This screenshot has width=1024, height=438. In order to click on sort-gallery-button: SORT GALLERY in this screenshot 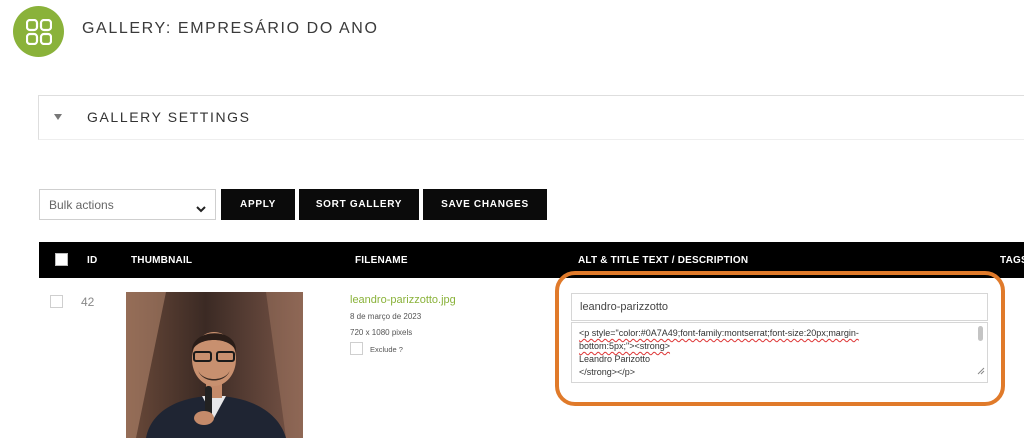, I will do `click(359, 204)`.